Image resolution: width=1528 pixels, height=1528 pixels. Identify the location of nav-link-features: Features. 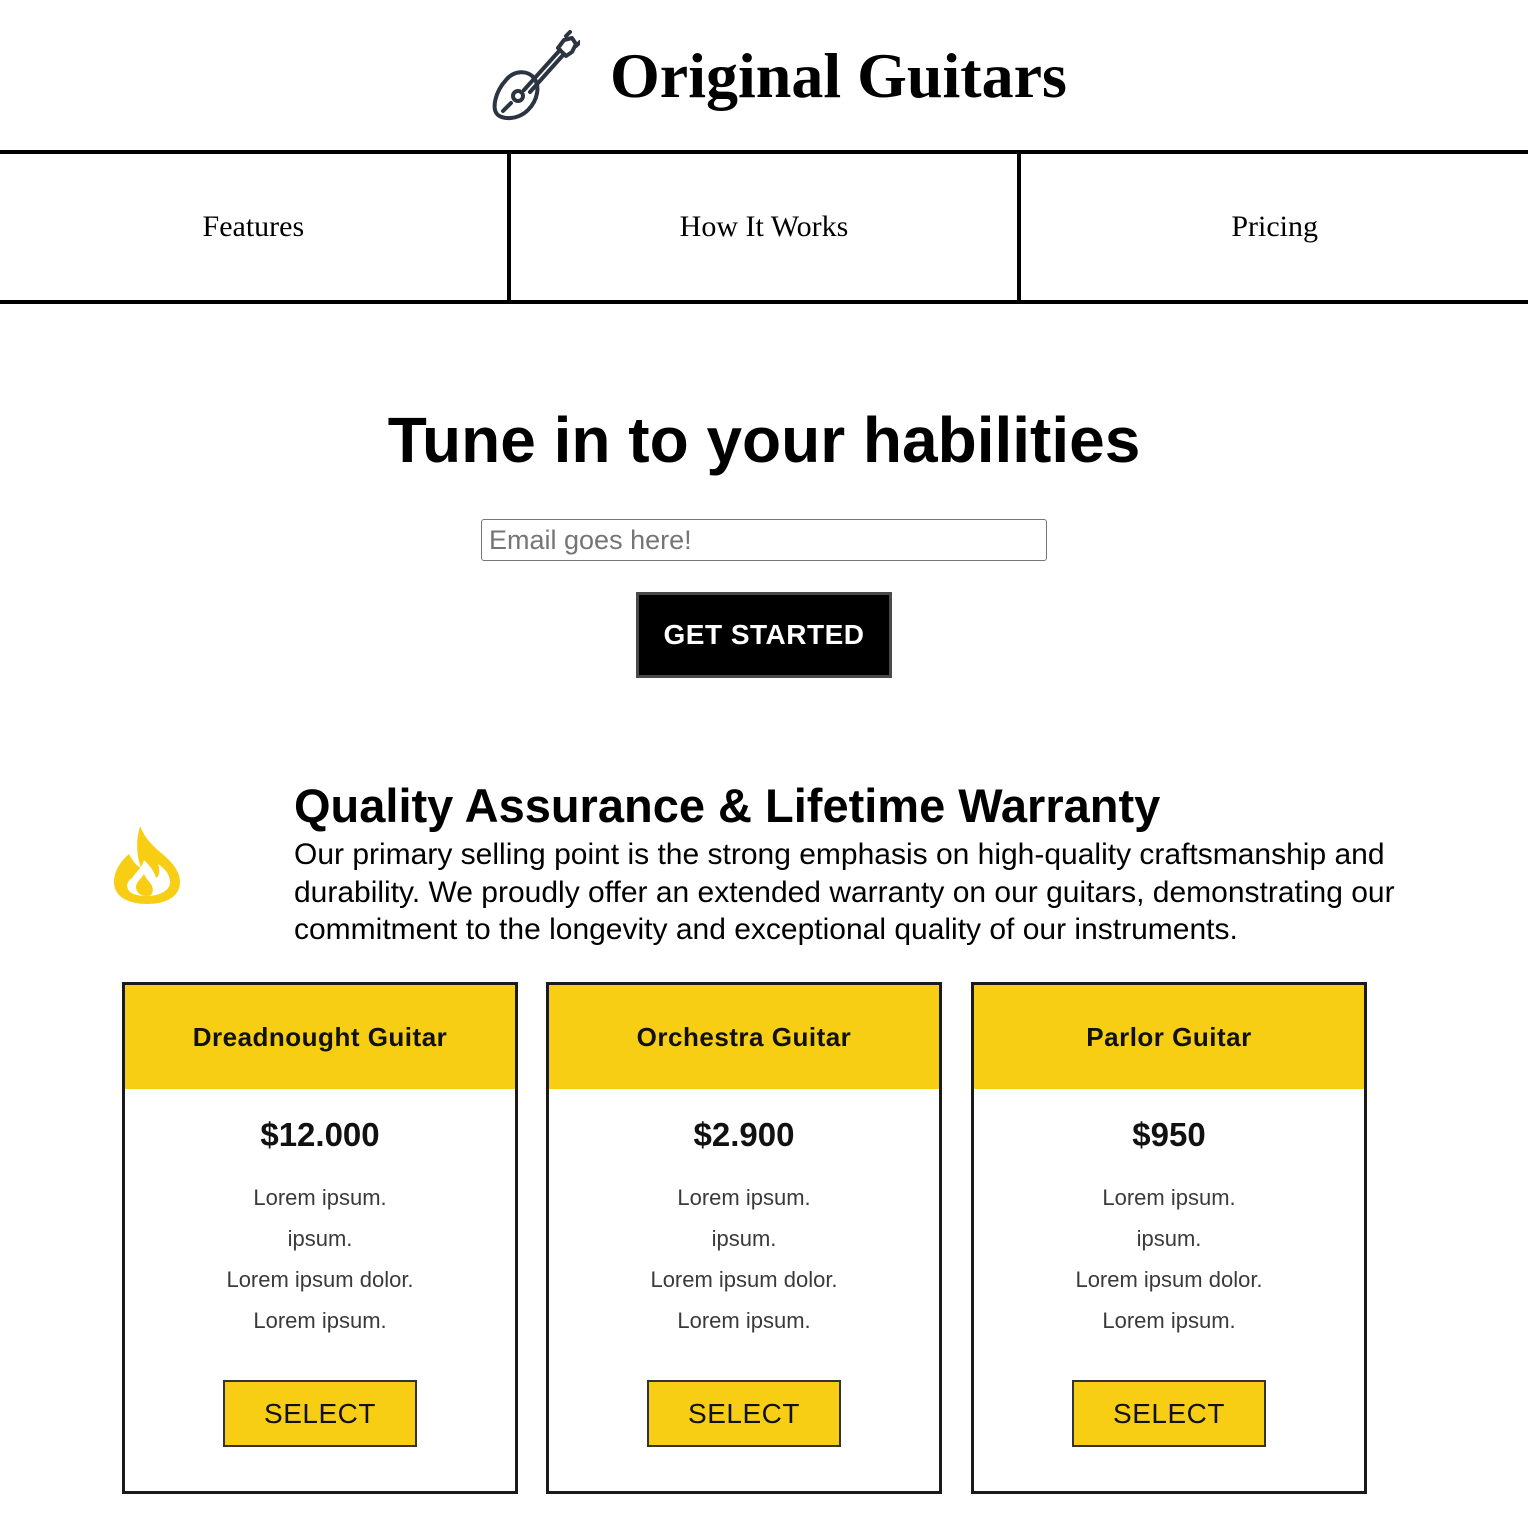
(253, 227).